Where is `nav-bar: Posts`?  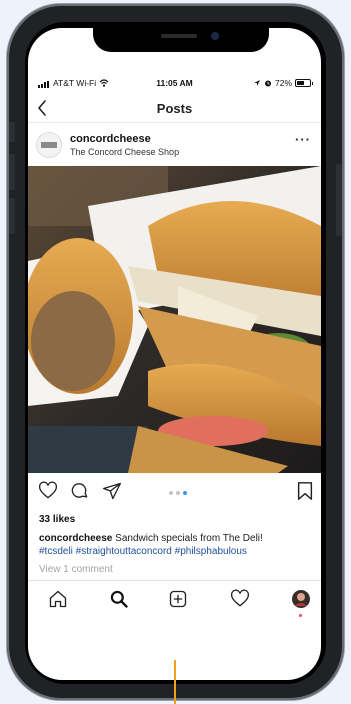 nav-bar: Posts is located at coordinates (174, 109).